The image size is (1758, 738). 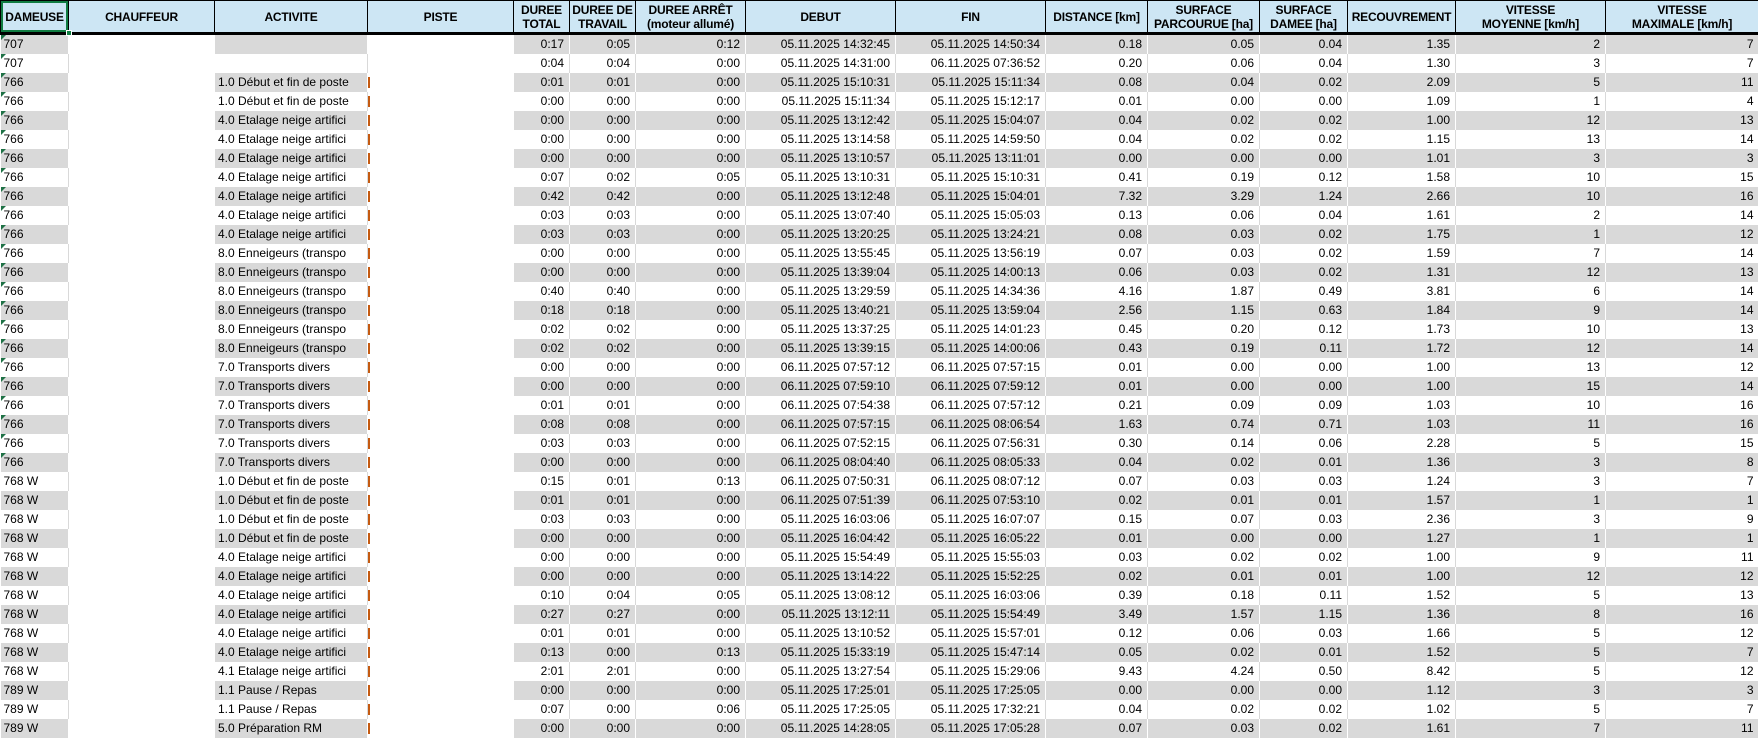 I want to click on cell-duree_arret: 0:06, so click(x=691, y=709).